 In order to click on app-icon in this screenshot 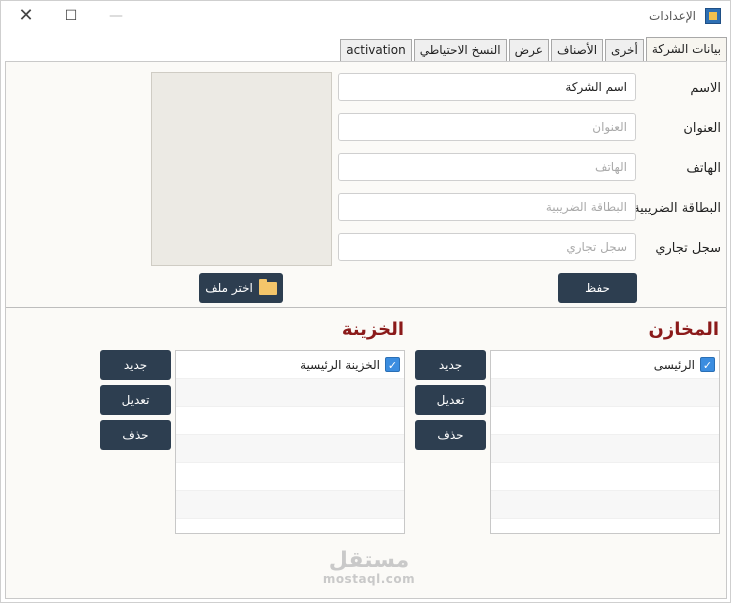, I will do `click(713, 16)`.